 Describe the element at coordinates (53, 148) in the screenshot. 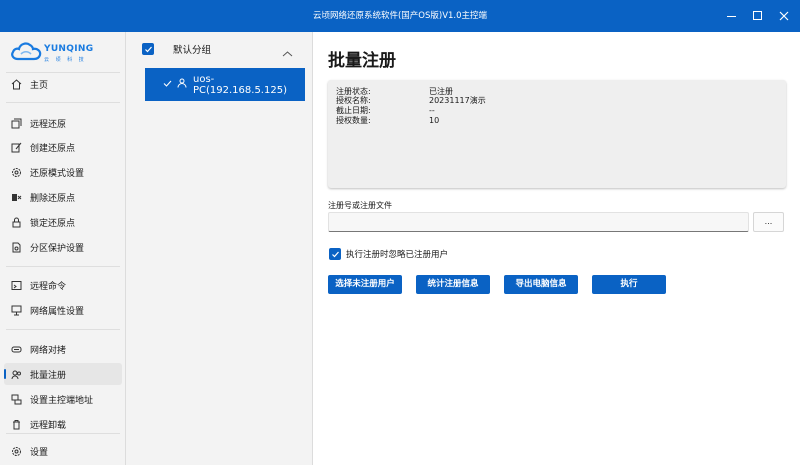

I see `sidebar-item-label: 创建还原点` at that location.